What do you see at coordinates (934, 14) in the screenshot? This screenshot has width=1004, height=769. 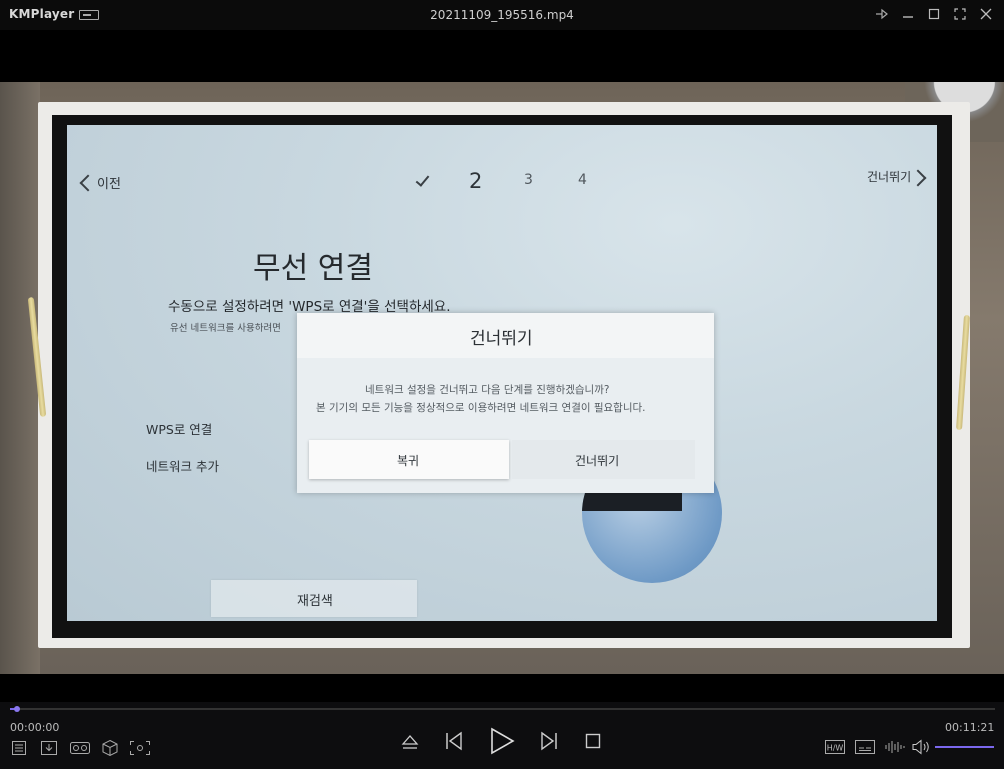 I see `maximize-icon` at bounding box center [934, 14].